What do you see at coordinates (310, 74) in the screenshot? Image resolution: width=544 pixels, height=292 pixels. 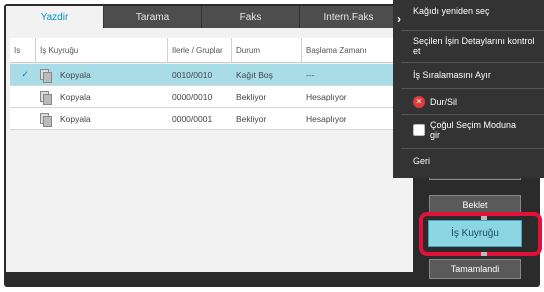 I see `row-start: ---` at bounding box center [310, 74].